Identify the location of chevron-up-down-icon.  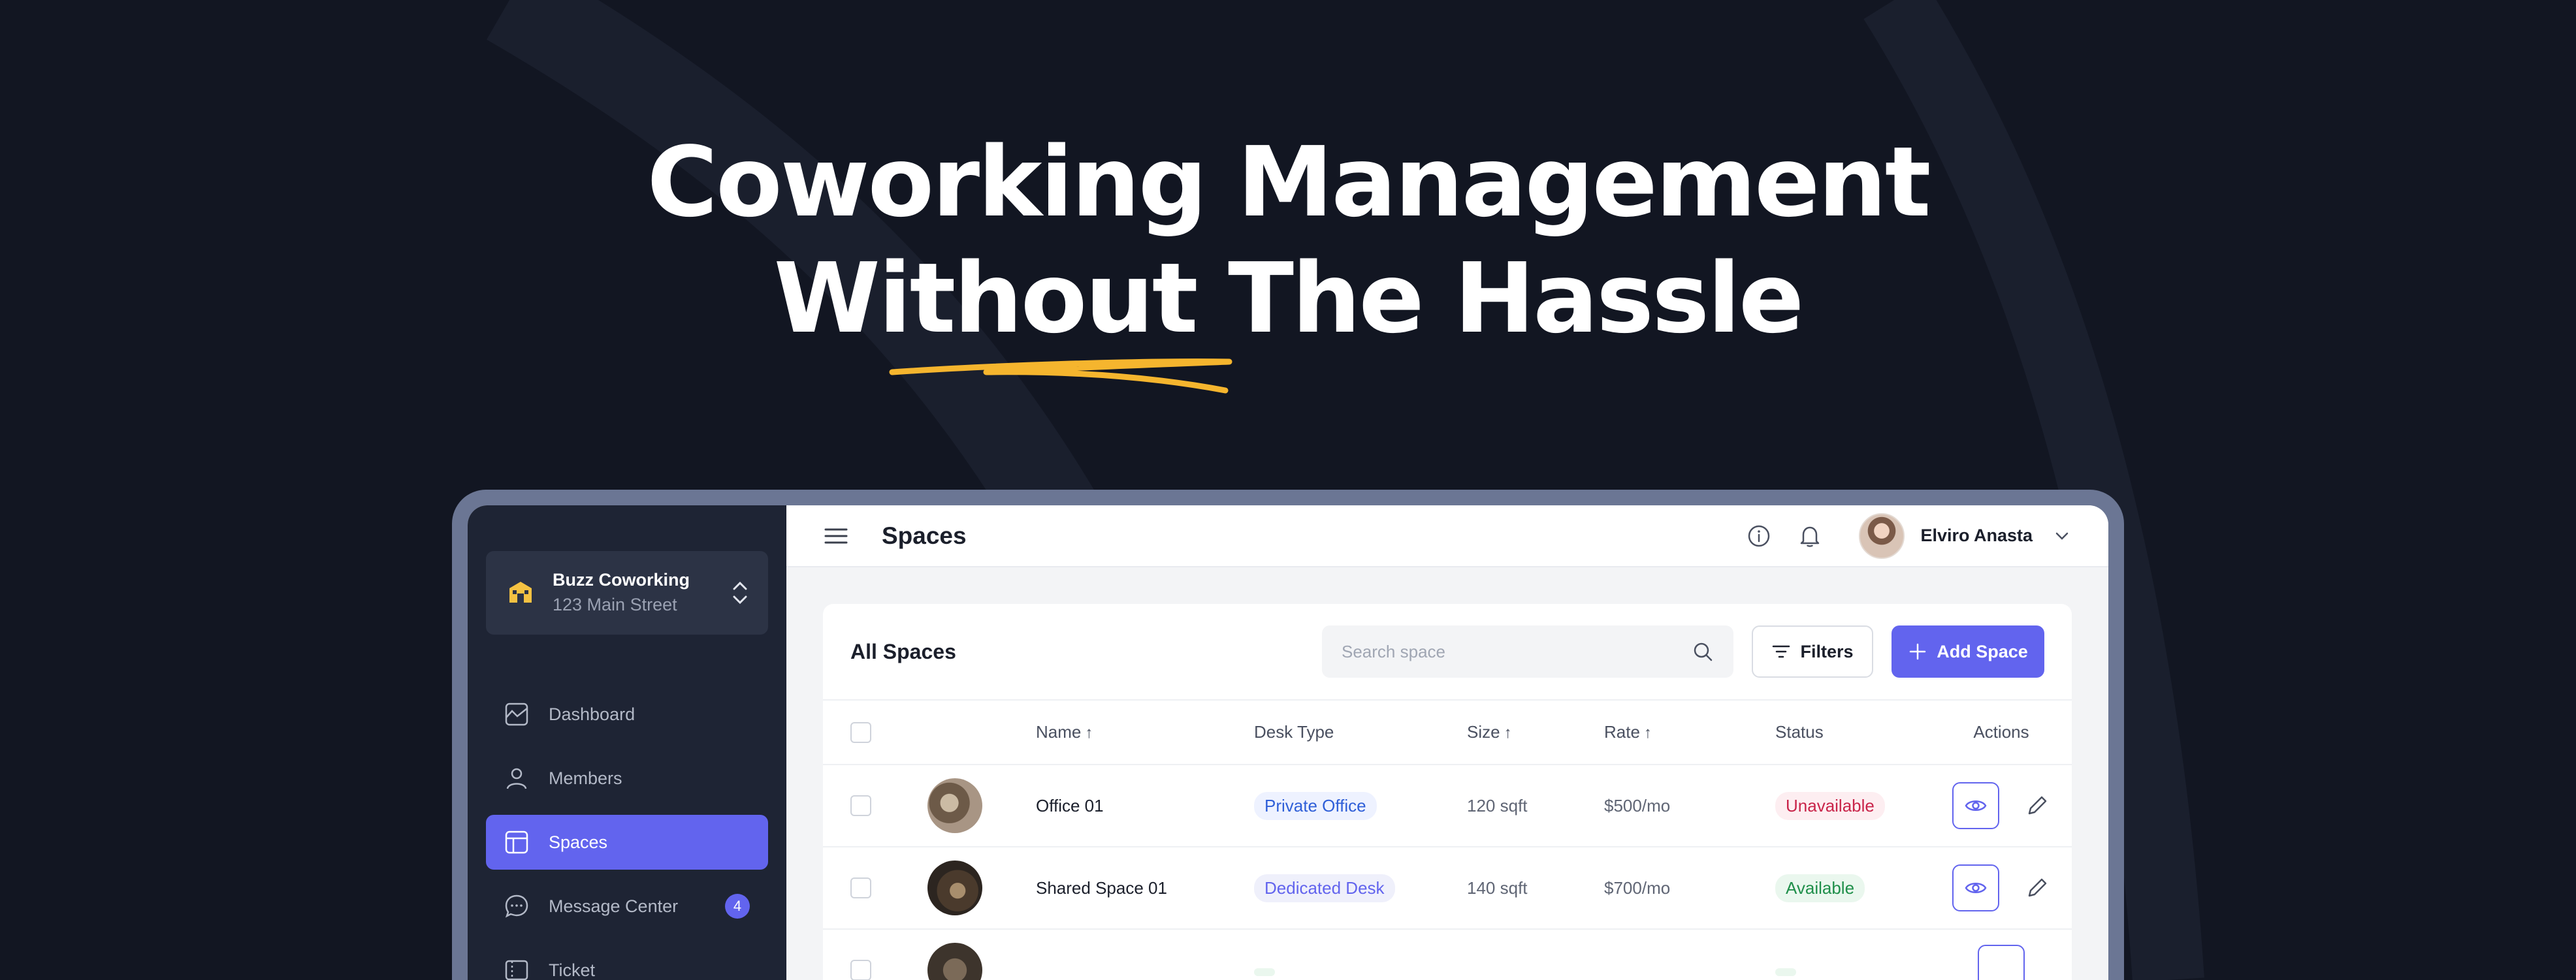
(740, 593).